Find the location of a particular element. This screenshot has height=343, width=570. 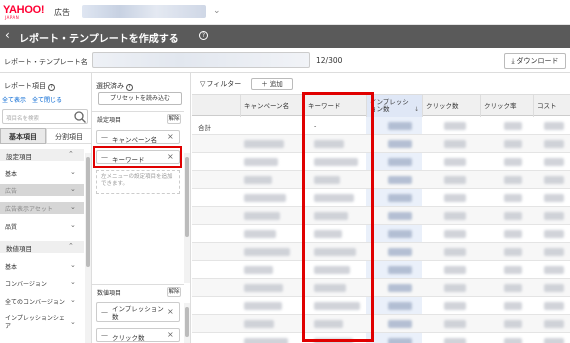

numeric-scrollbar is located at coordinates (187, 323).